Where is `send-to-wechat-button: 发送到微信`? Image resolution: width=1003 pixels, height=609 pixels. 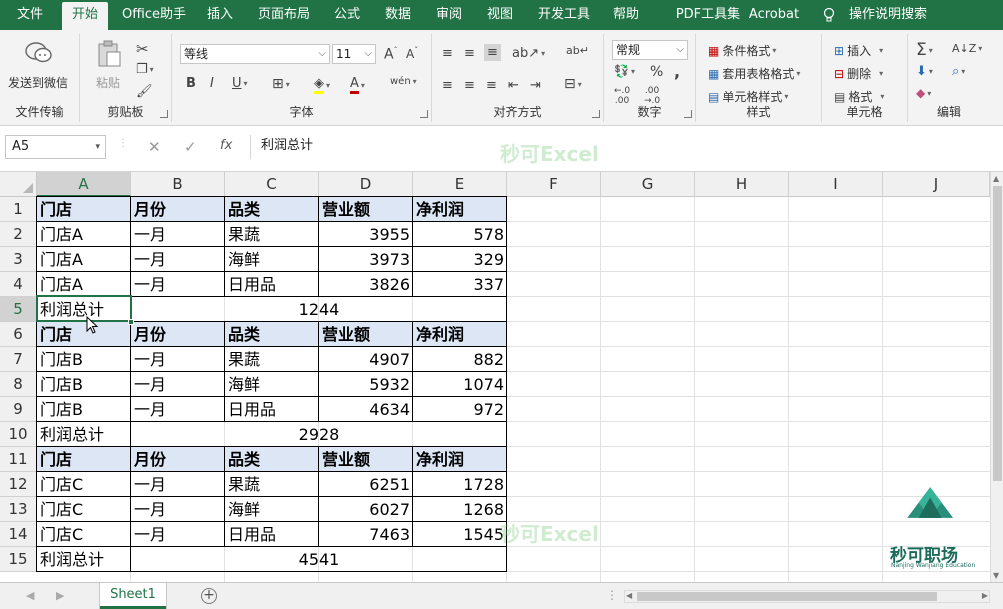
send-to-wechat-button: 发送到微信 is located at coordinates (38, 82).